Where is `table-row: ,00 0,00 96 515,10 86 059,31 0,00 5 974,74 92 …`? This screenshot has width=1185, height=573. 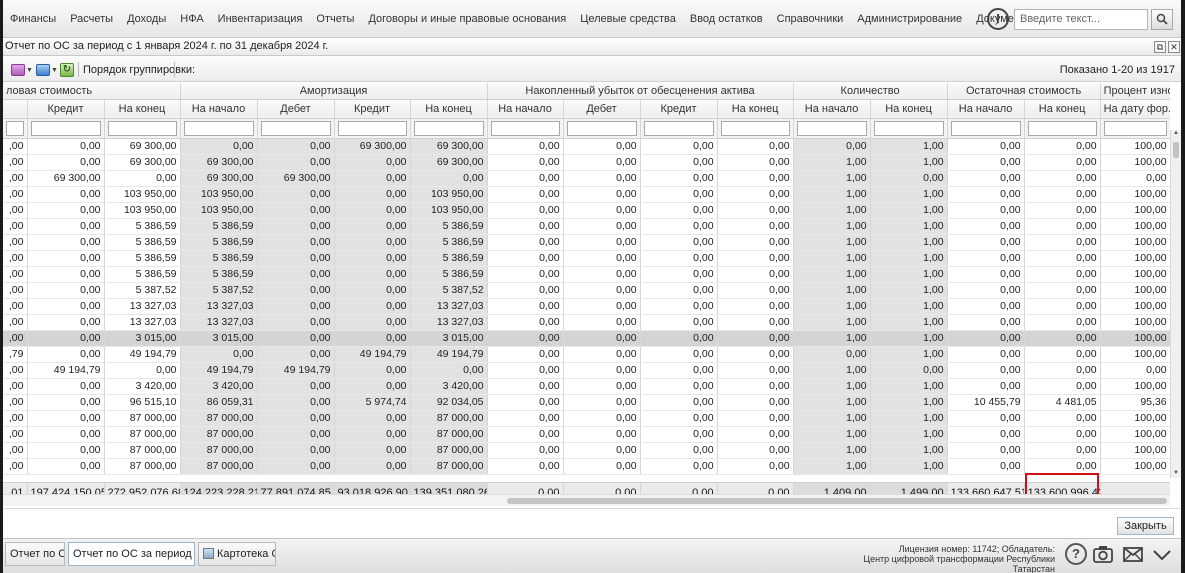 table-row: ,00 0,00 96 515,10 86 059,31 0,00 5 974,74 92 … is located at coordinates (586, 402).